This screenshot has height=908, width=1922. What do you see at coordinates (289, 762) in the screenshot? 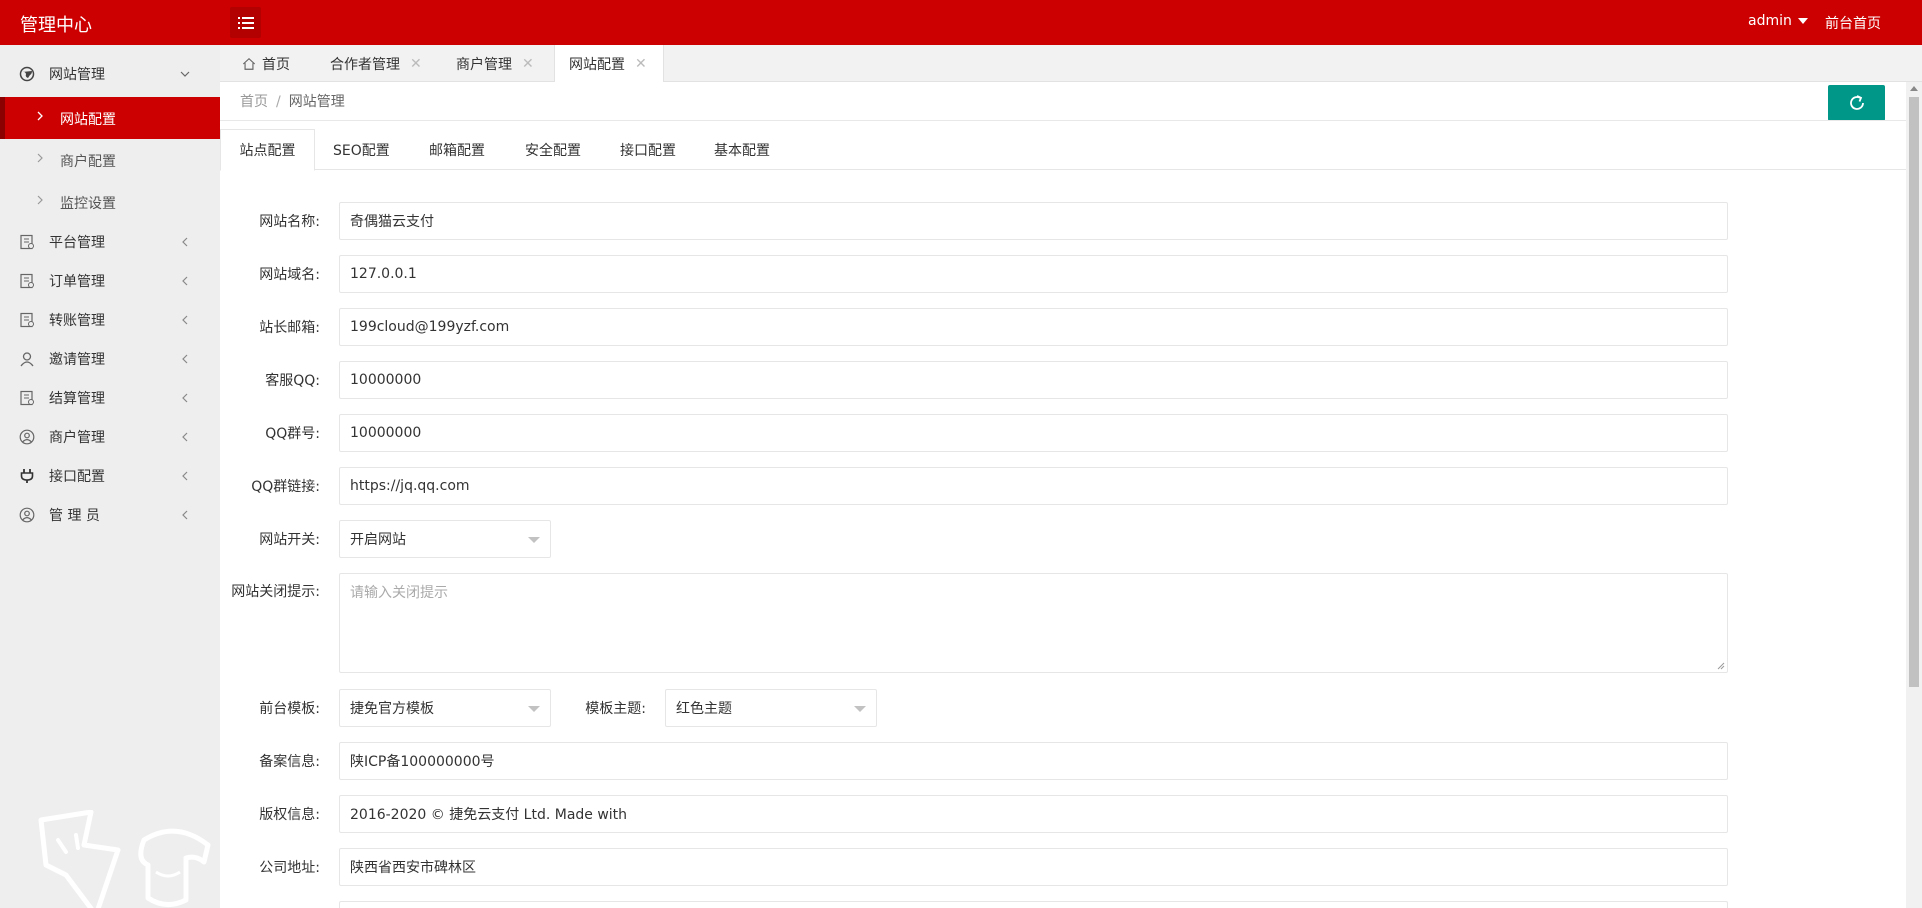
I see `icp-label: 备案信息:` at bounding box center [289, 762].